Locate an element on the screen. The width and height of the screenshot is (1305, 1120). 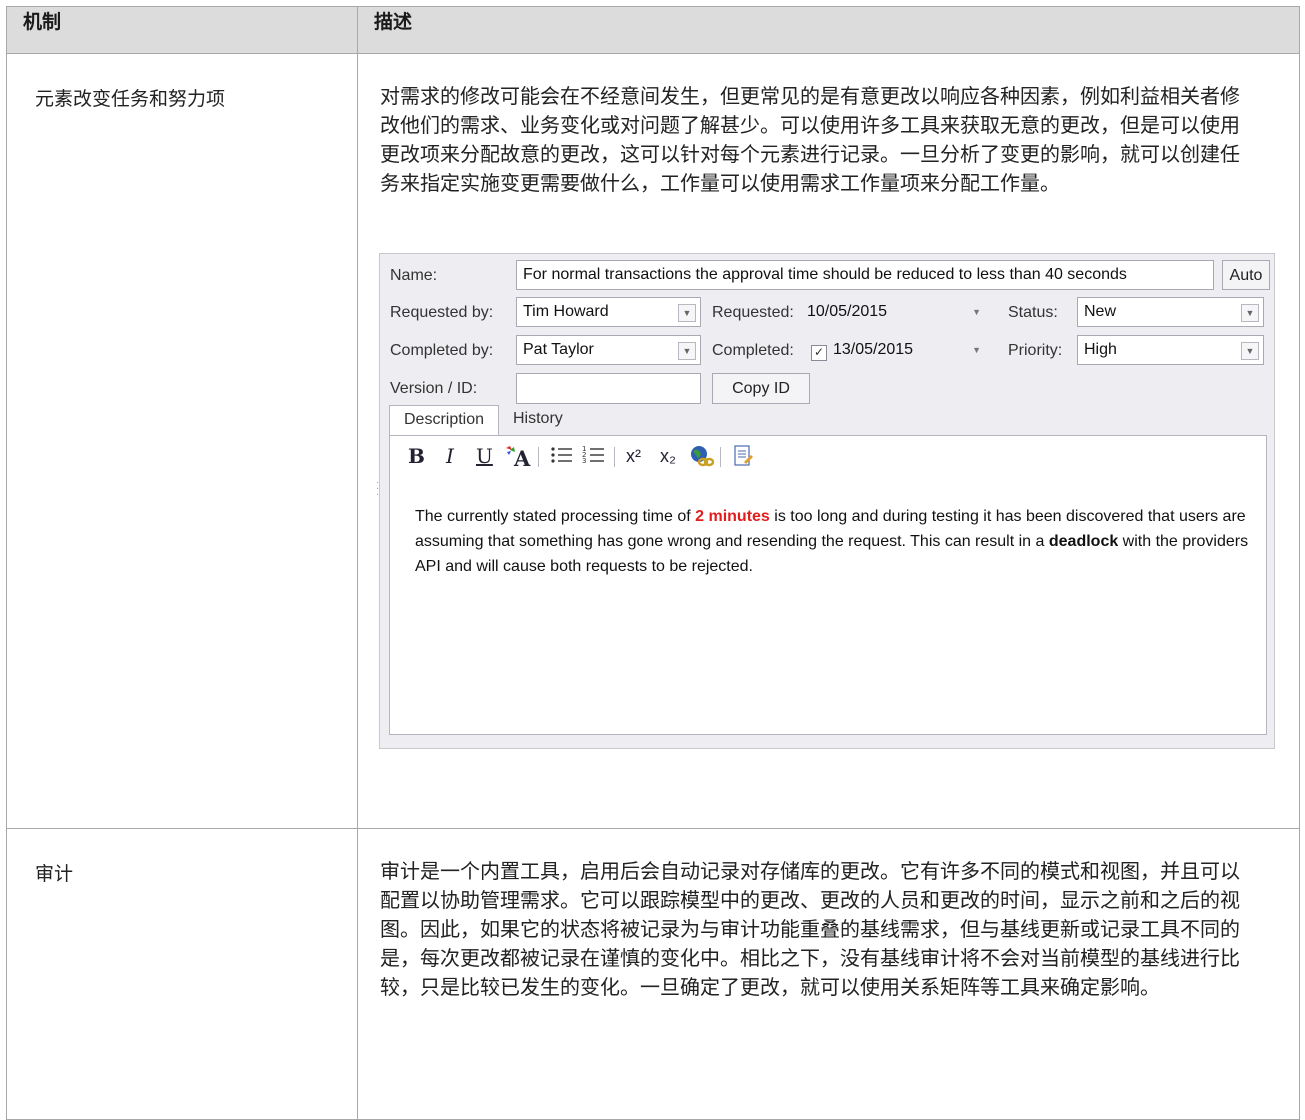
completed-date-picker: ✓ 13/05/2015 ▼ is located at coordinates (899, 350).